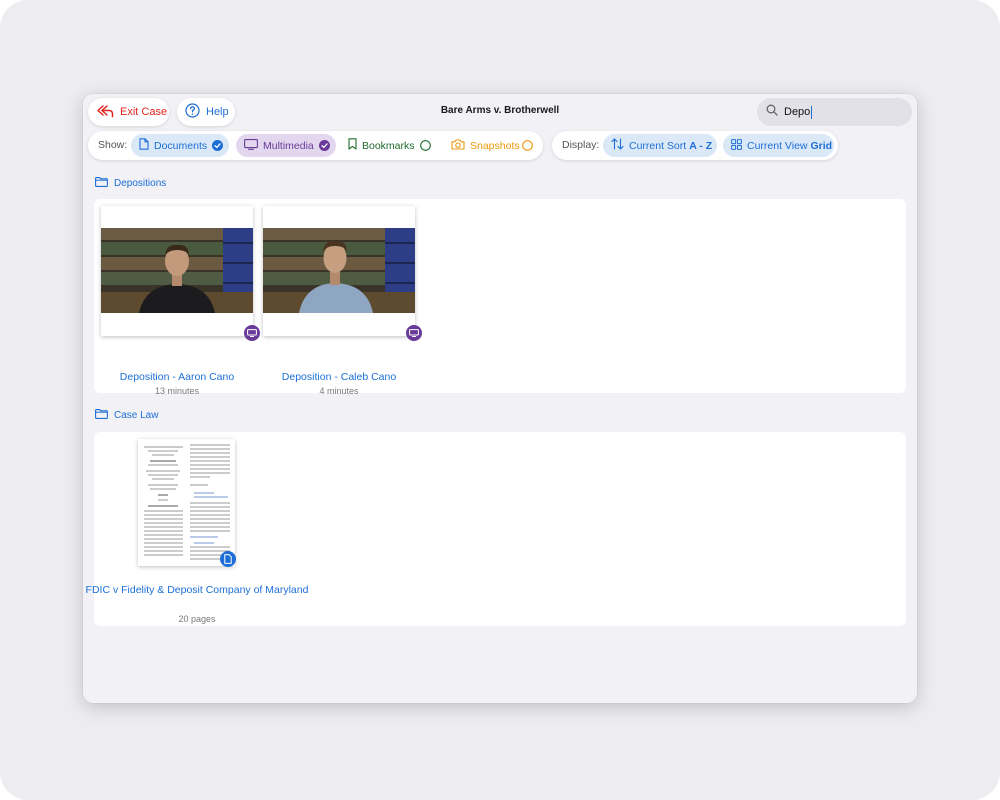 The height and width of the screenshot is (800, 1000). Describe the element at coordinates (339, 391) in the screenshot. I see `card-subtitle: 4 minutes` at that location.